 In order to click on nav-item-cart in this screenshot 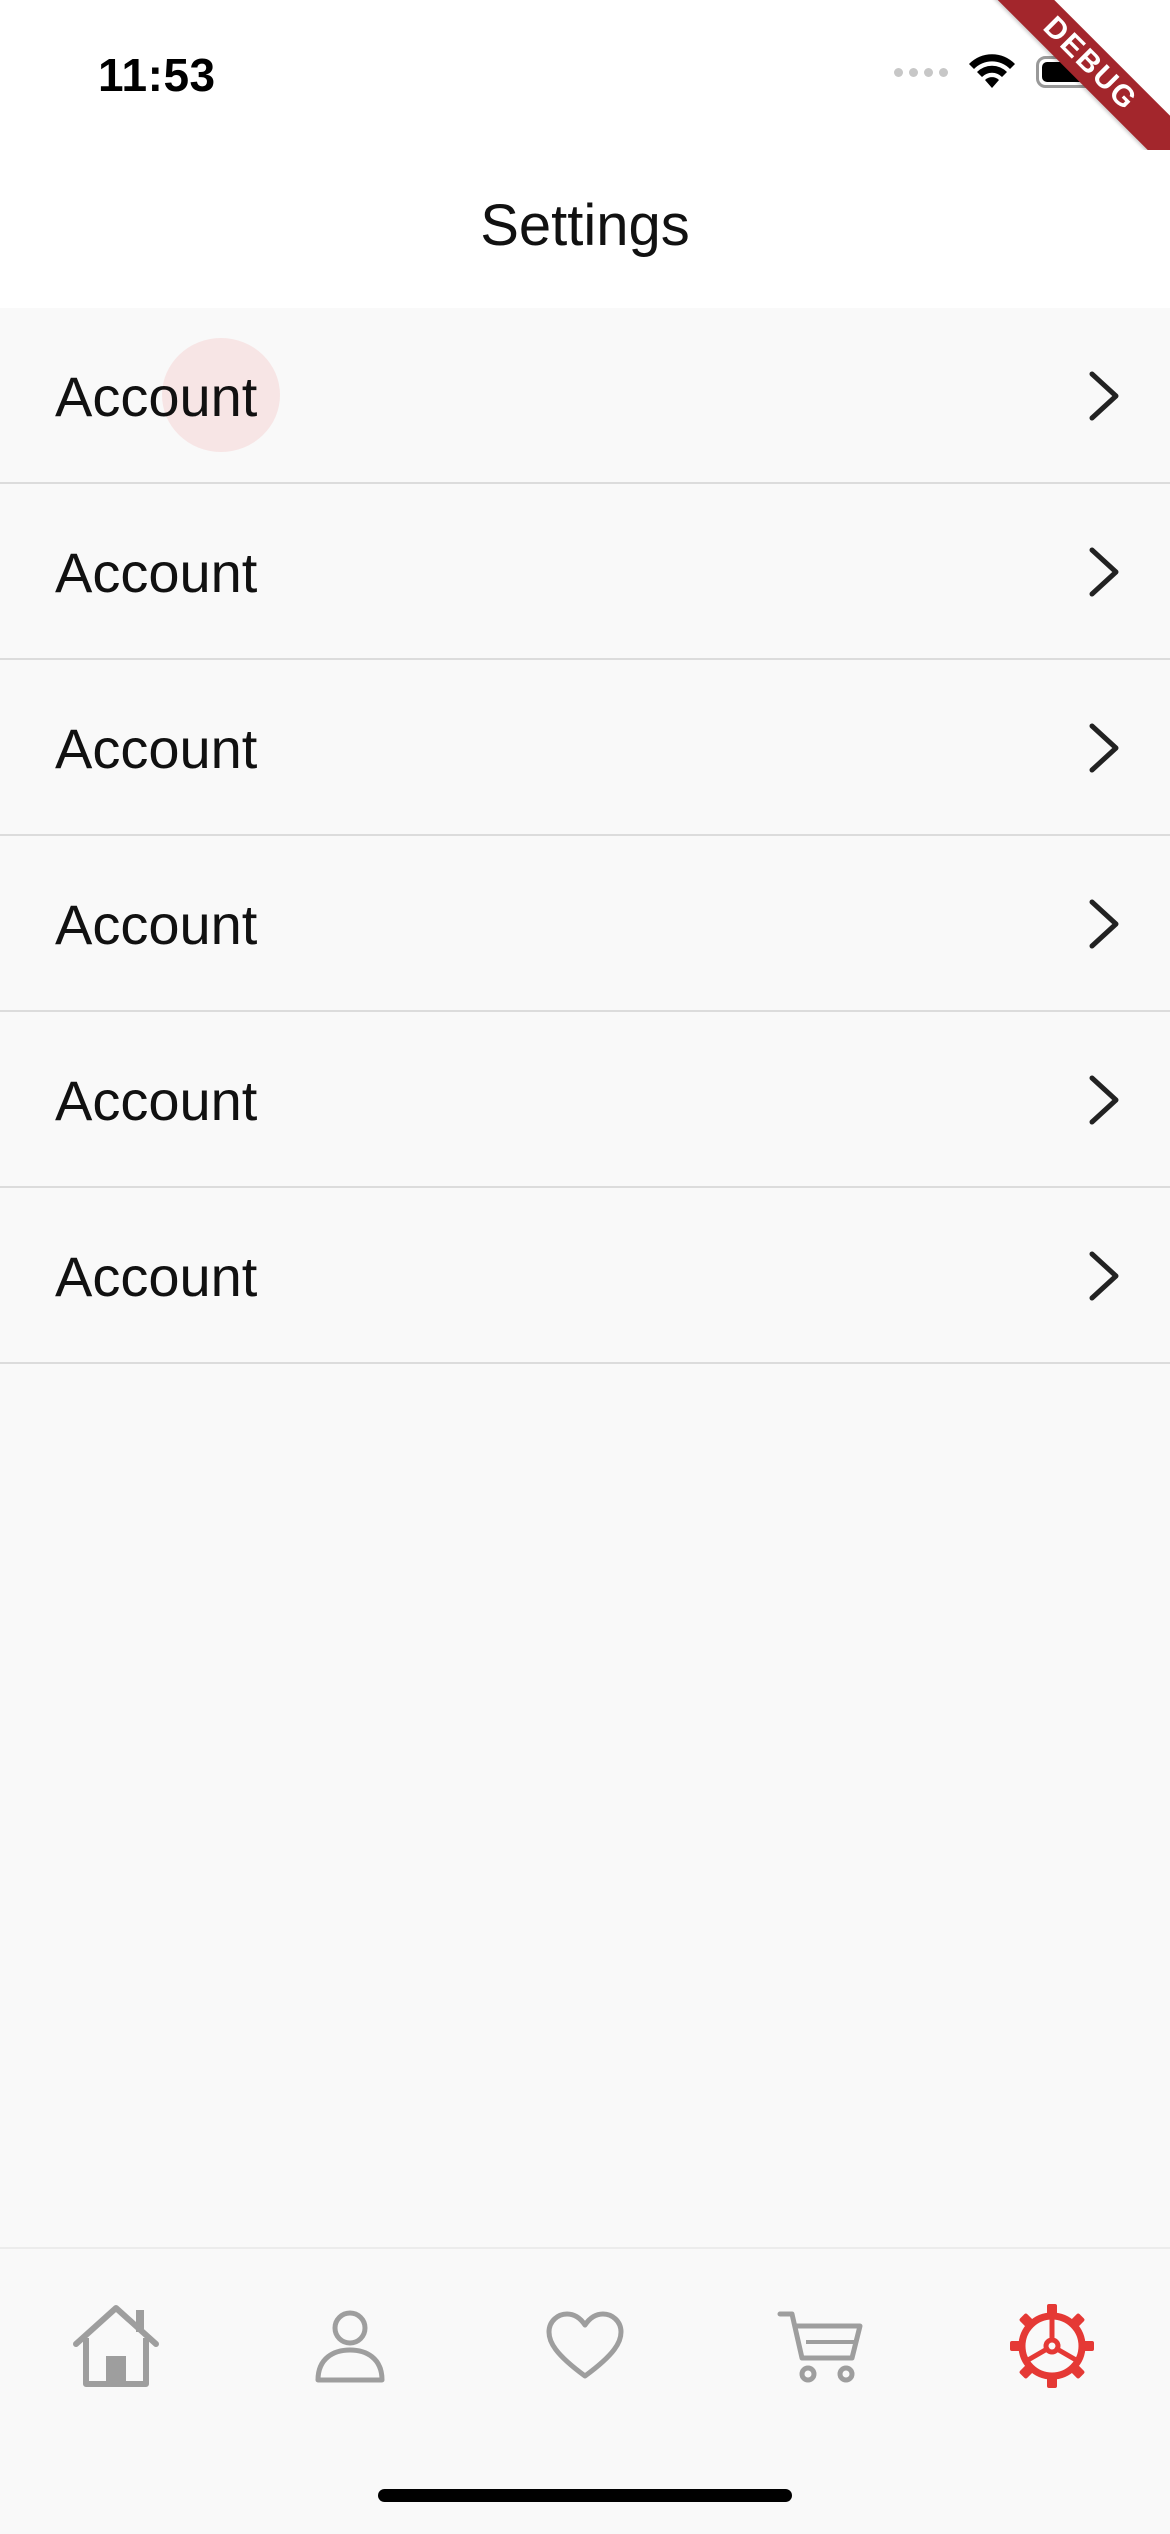, I will do `click(820, 2346)`.